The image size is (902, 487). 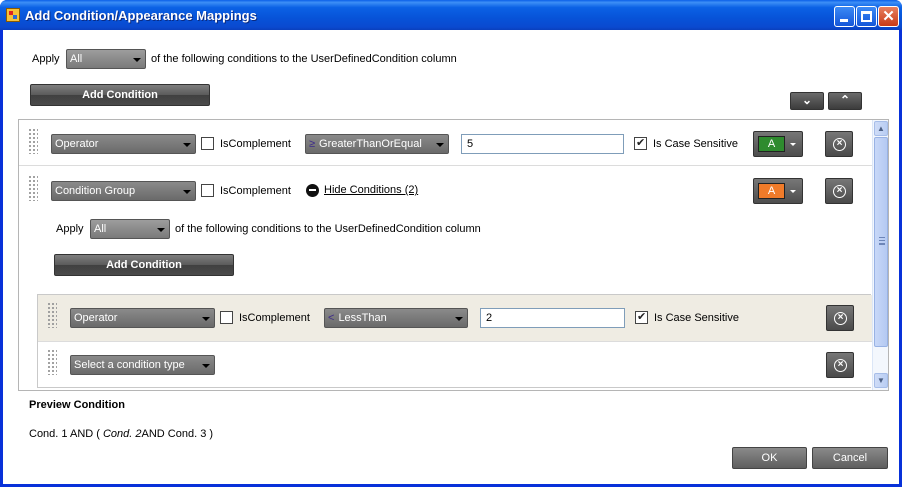 I want to click on operator-value: LessThan, so click(x=362, y=318).